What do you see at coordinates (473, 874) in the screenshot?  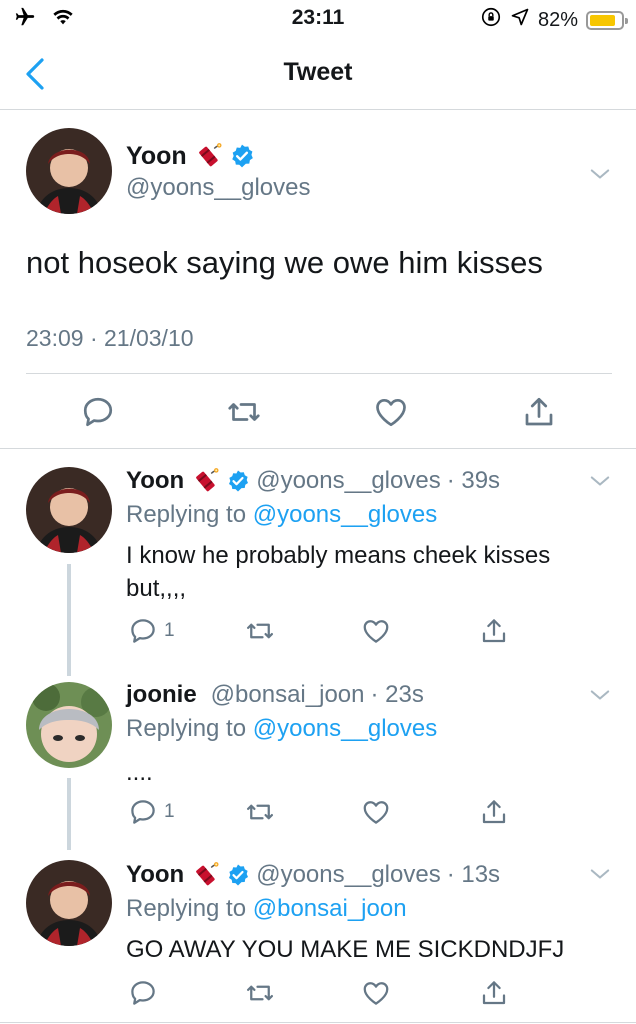 I see `relative-time: · 13s` at bounding box center [473, 874].